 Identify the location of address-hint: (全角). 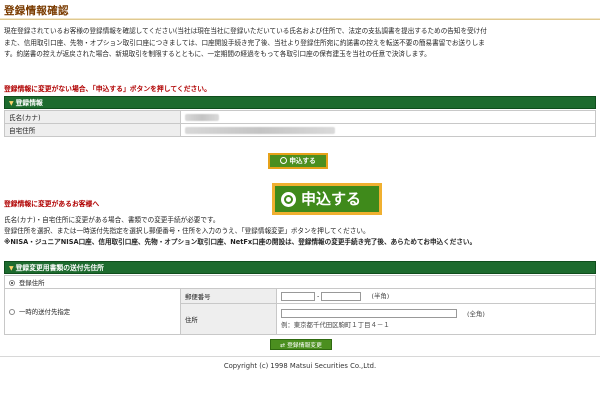
(476, 313).